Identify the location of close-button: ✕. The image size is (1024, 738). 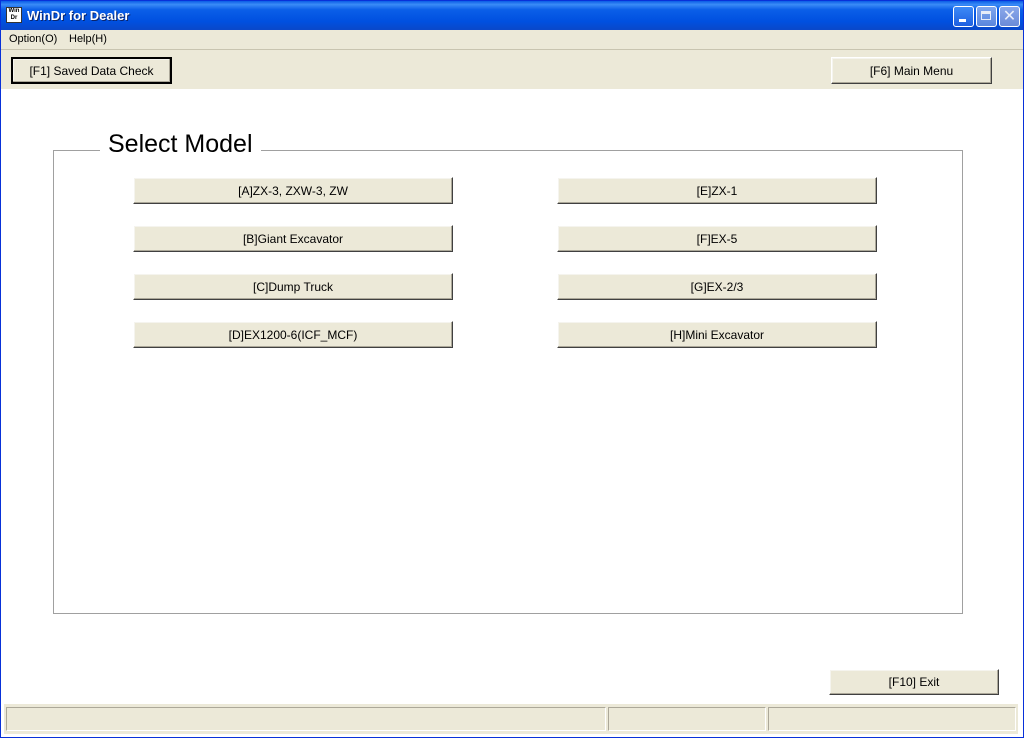
(1009, 16).